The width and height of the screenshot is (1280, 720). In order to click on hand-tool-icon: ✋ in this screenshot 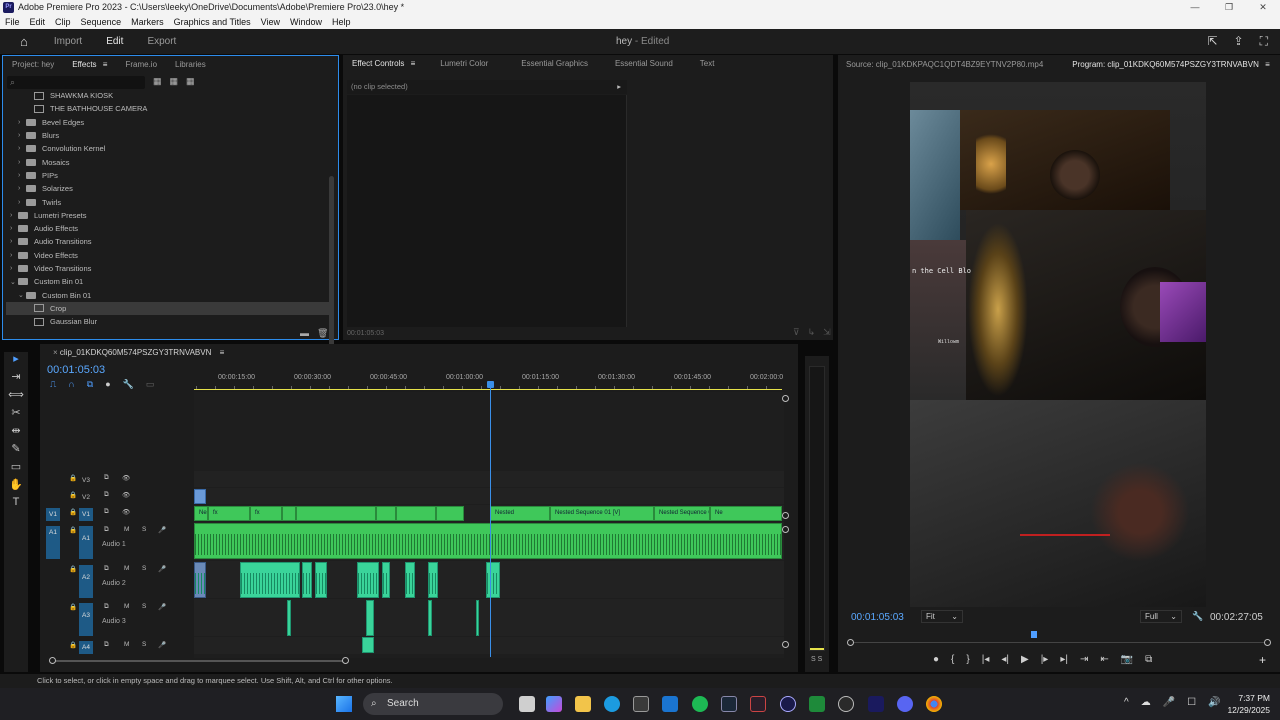, I will do `click(16, 487)`.